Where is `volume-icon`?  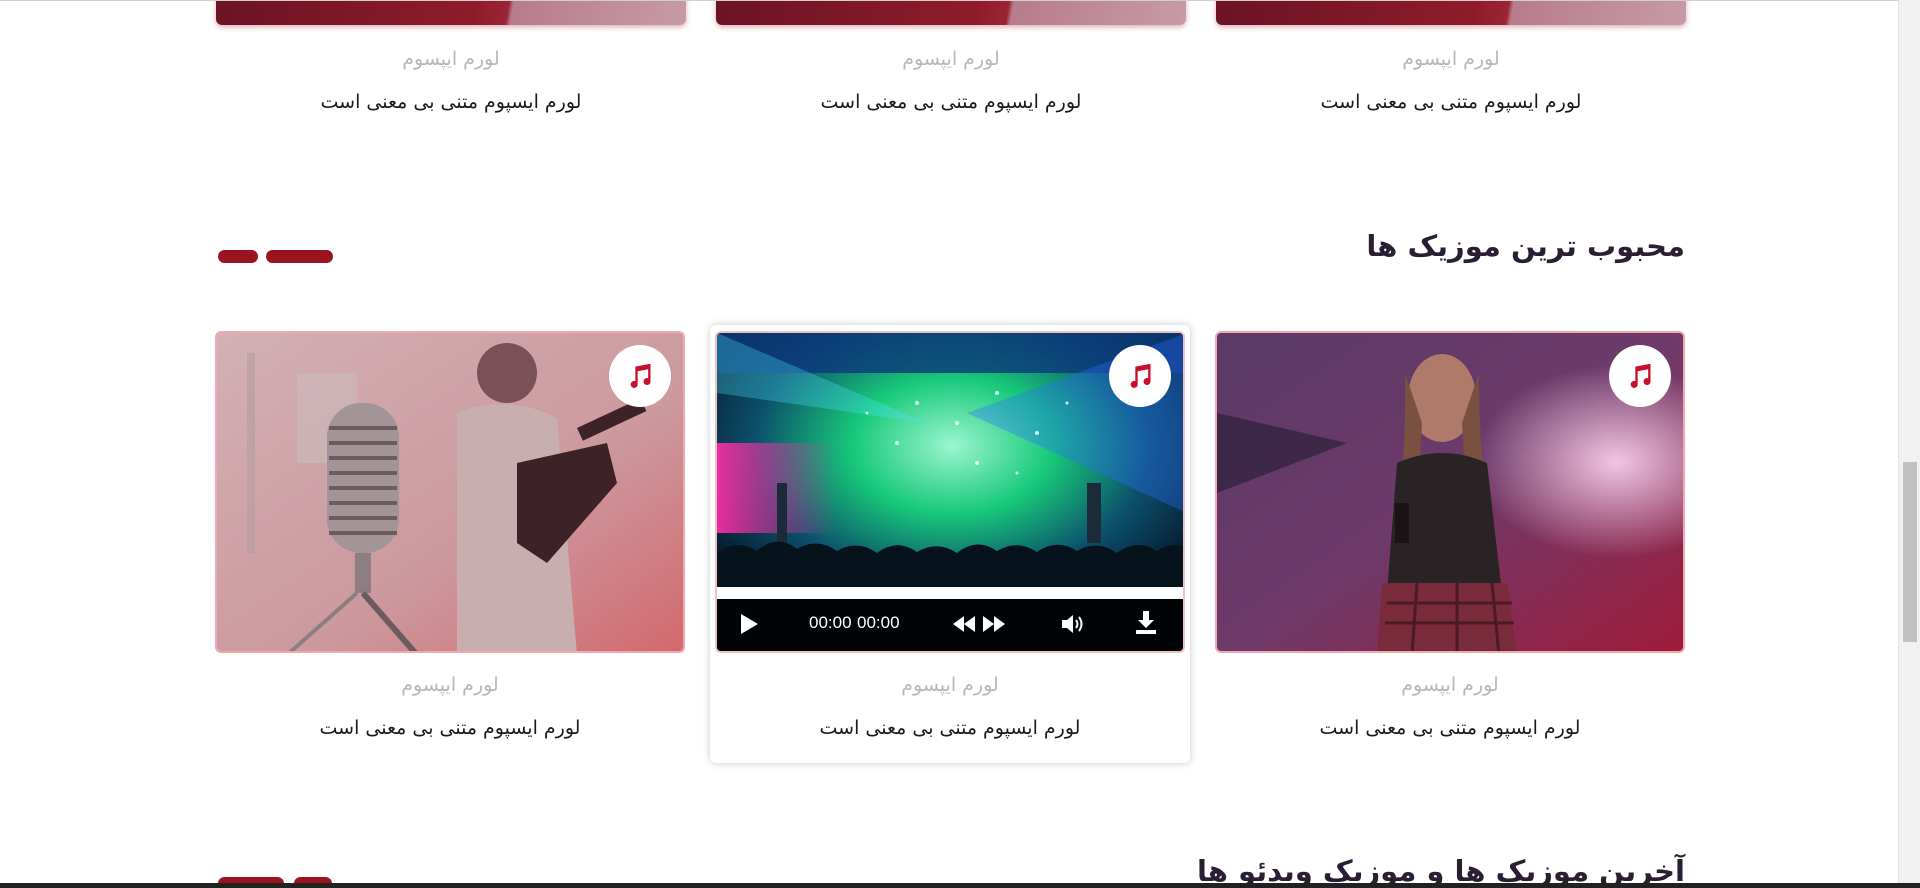
volume-icon is located at coordinates (1072, 624).